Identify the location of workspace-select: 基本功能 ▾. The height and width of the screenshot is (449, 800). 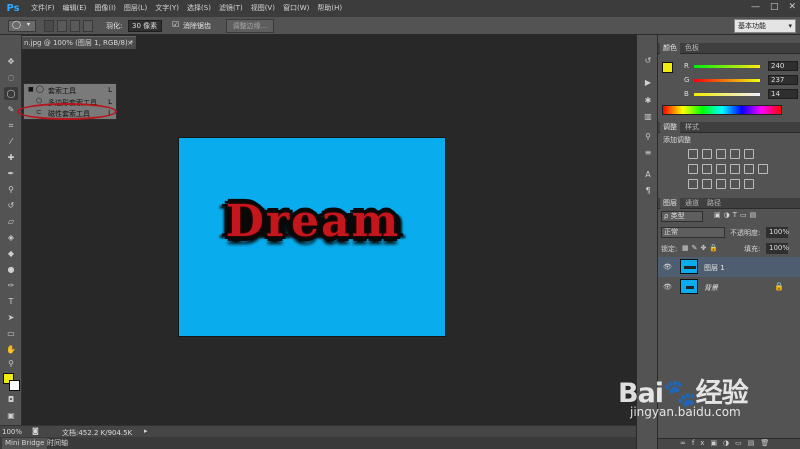
(765, 26).